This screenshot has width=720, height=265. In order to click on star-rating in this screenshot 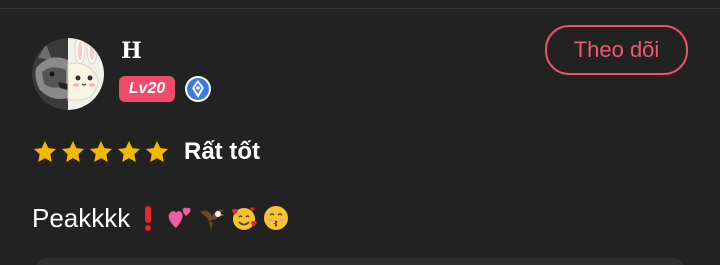, I will do `click(101, 152)`.